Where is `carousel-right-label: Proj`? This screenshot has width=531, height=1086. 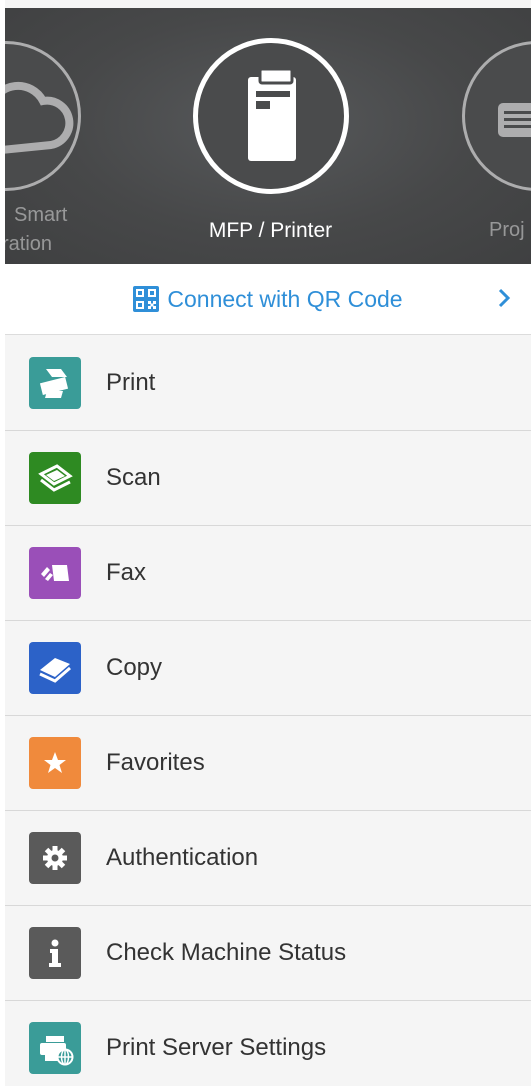 carousel-right-label: Proj is located at coordinates (507, 230).